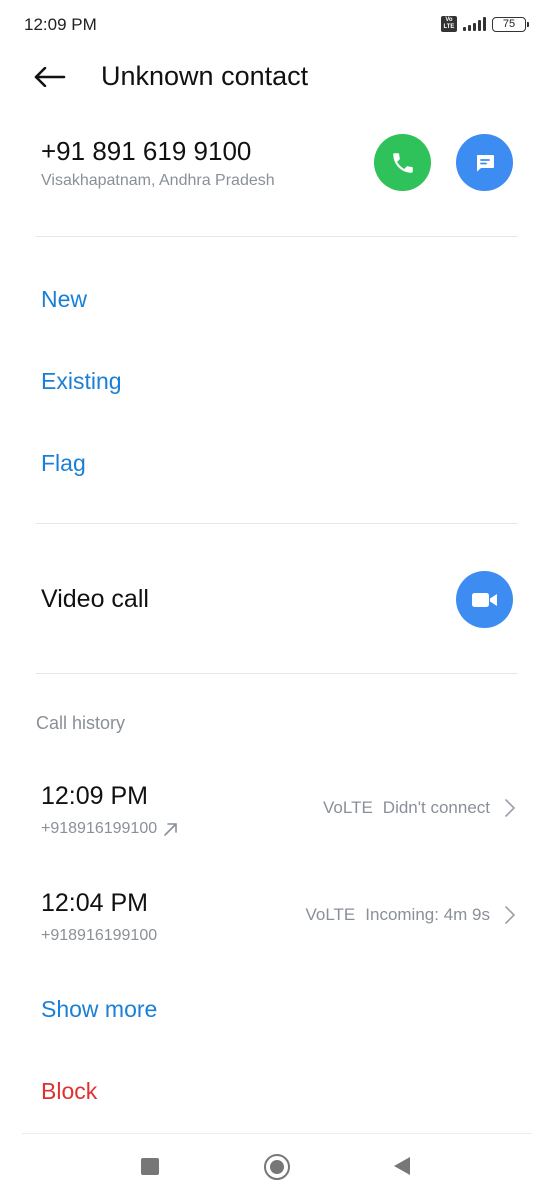 The image size is (554, 1200). What do you see at coordinates (95, 599) in the screenshot?
I see `video-call-label: Video call` at bounding box center [95, 599].